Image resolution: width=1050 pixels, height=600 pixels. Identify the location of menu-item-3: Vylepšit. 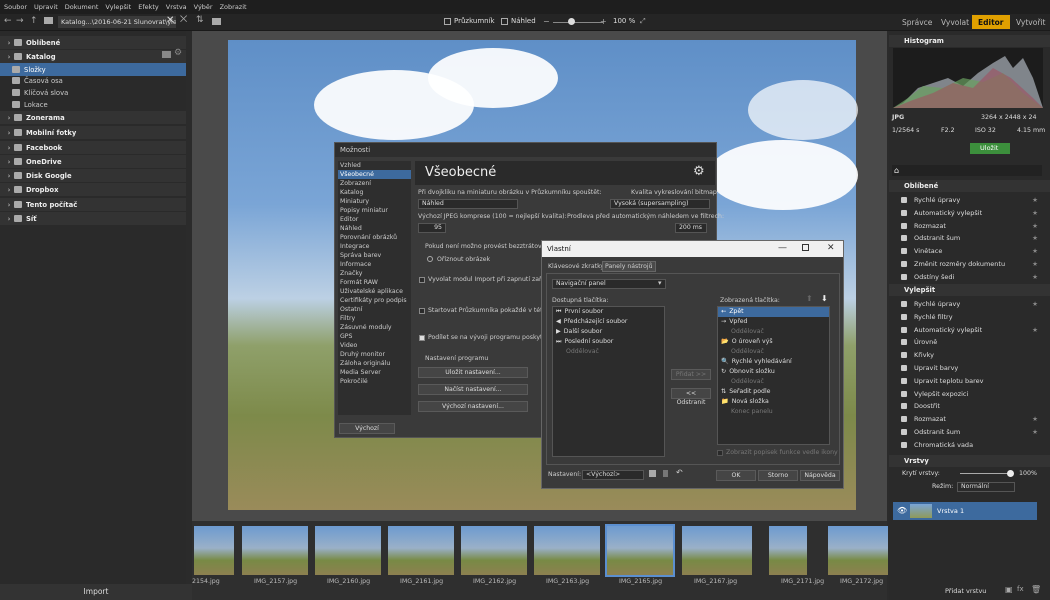
(118, 7).